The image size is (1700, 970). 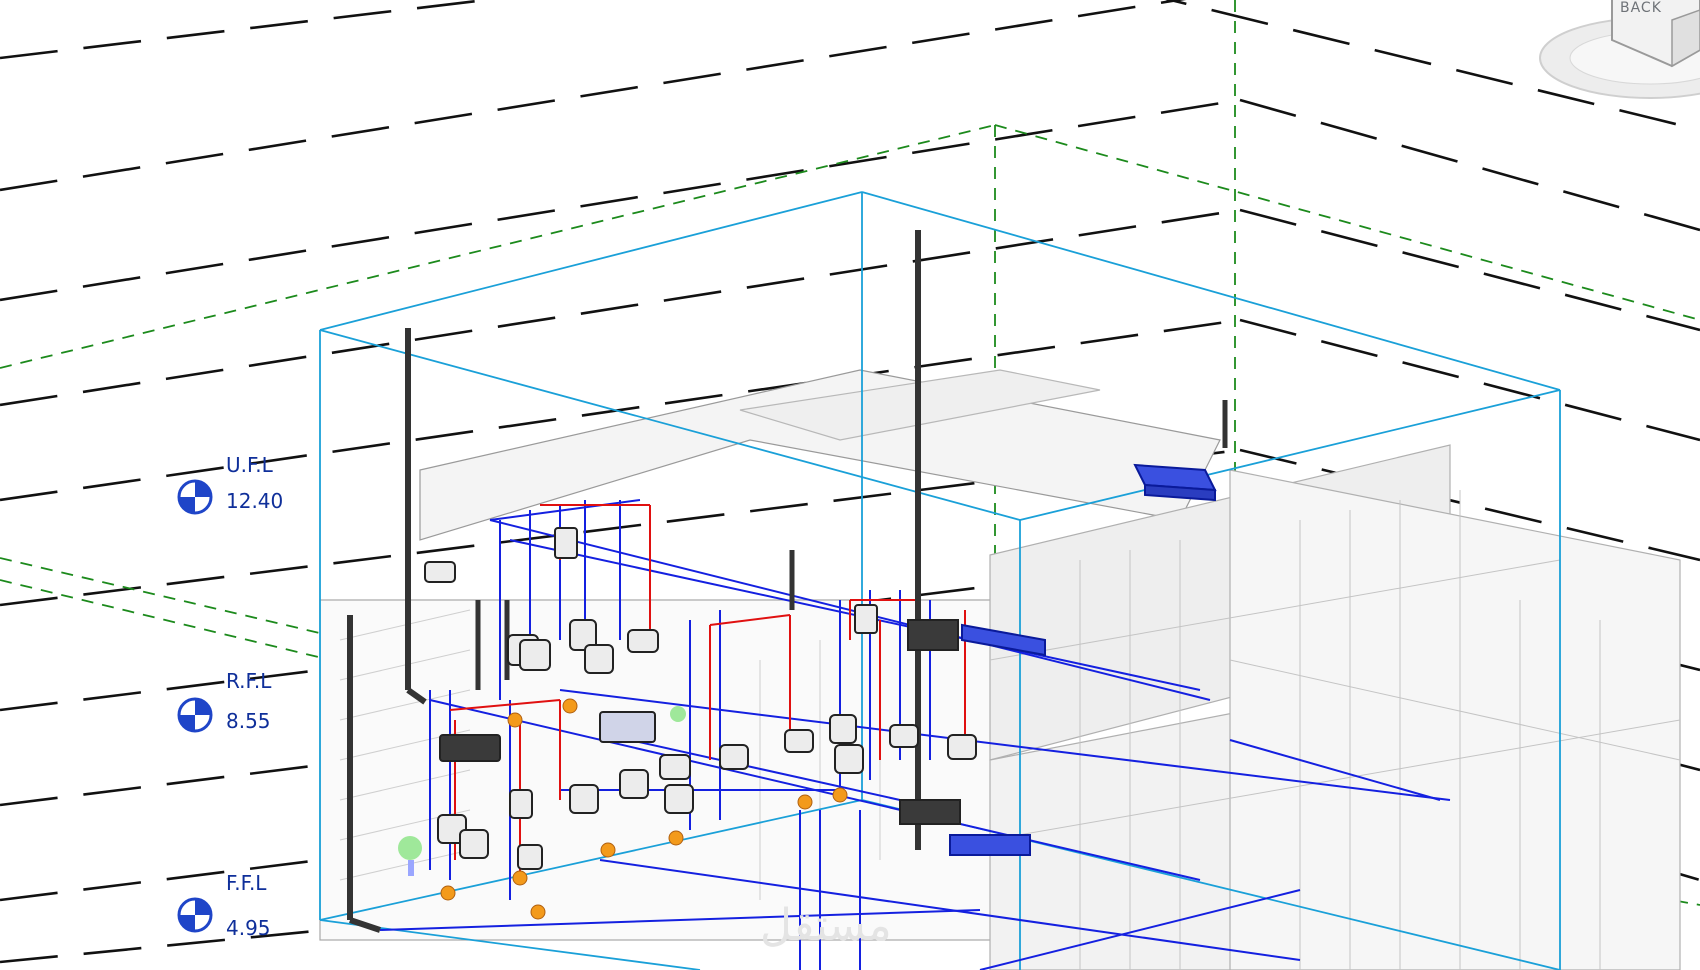 What do you see at coordinates (826, 925) in the screenshot?
I see `watermark: مستقل` at bounding box center [826, 925].